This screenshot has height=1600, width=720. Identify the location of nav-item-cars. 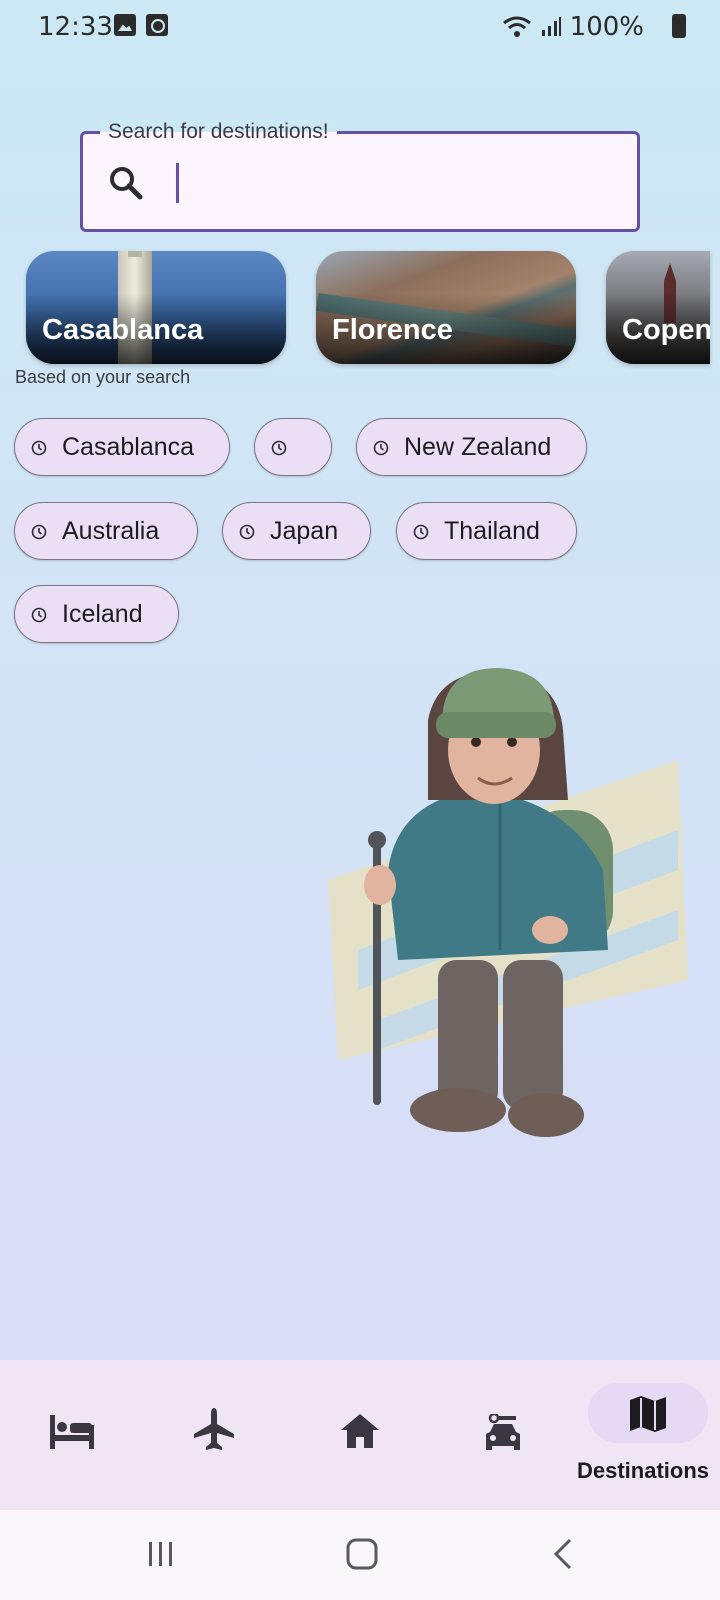
(504, 1435).